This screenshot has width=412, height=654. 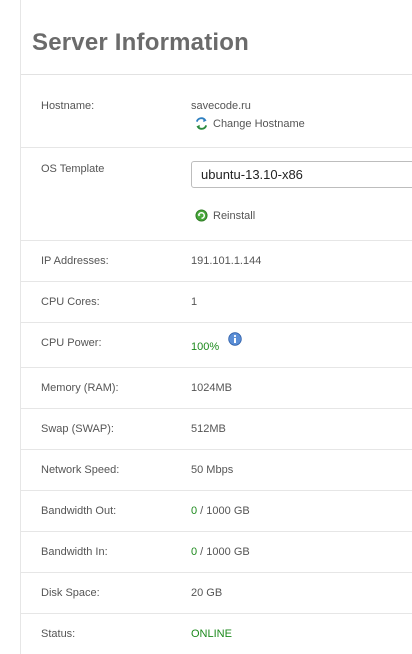 What do you see at coordinates (221, 106) in the screenshot?
I see `hostname-value: savecode.ru` at bounding box center [221, 106].